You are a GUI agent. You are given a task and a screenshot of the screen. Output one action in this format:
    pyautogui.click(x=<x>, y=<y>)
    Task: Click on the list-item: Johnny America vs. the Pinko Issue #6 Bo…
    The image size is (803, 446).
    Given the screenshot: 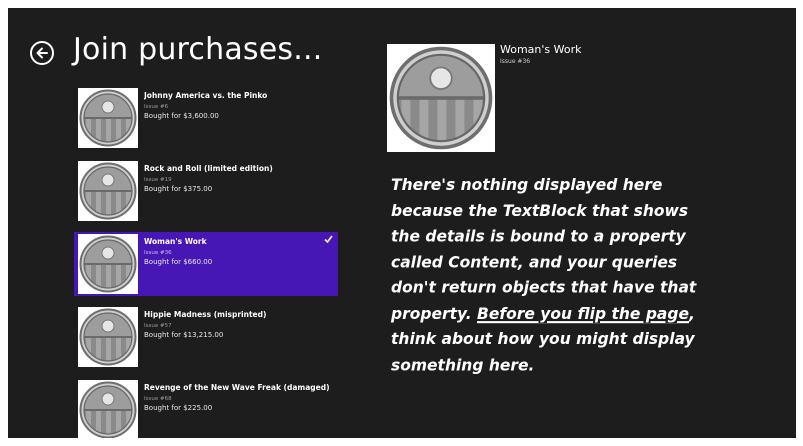 What is the action you would take?
    pyautogui.click(x=206, y=118)
    